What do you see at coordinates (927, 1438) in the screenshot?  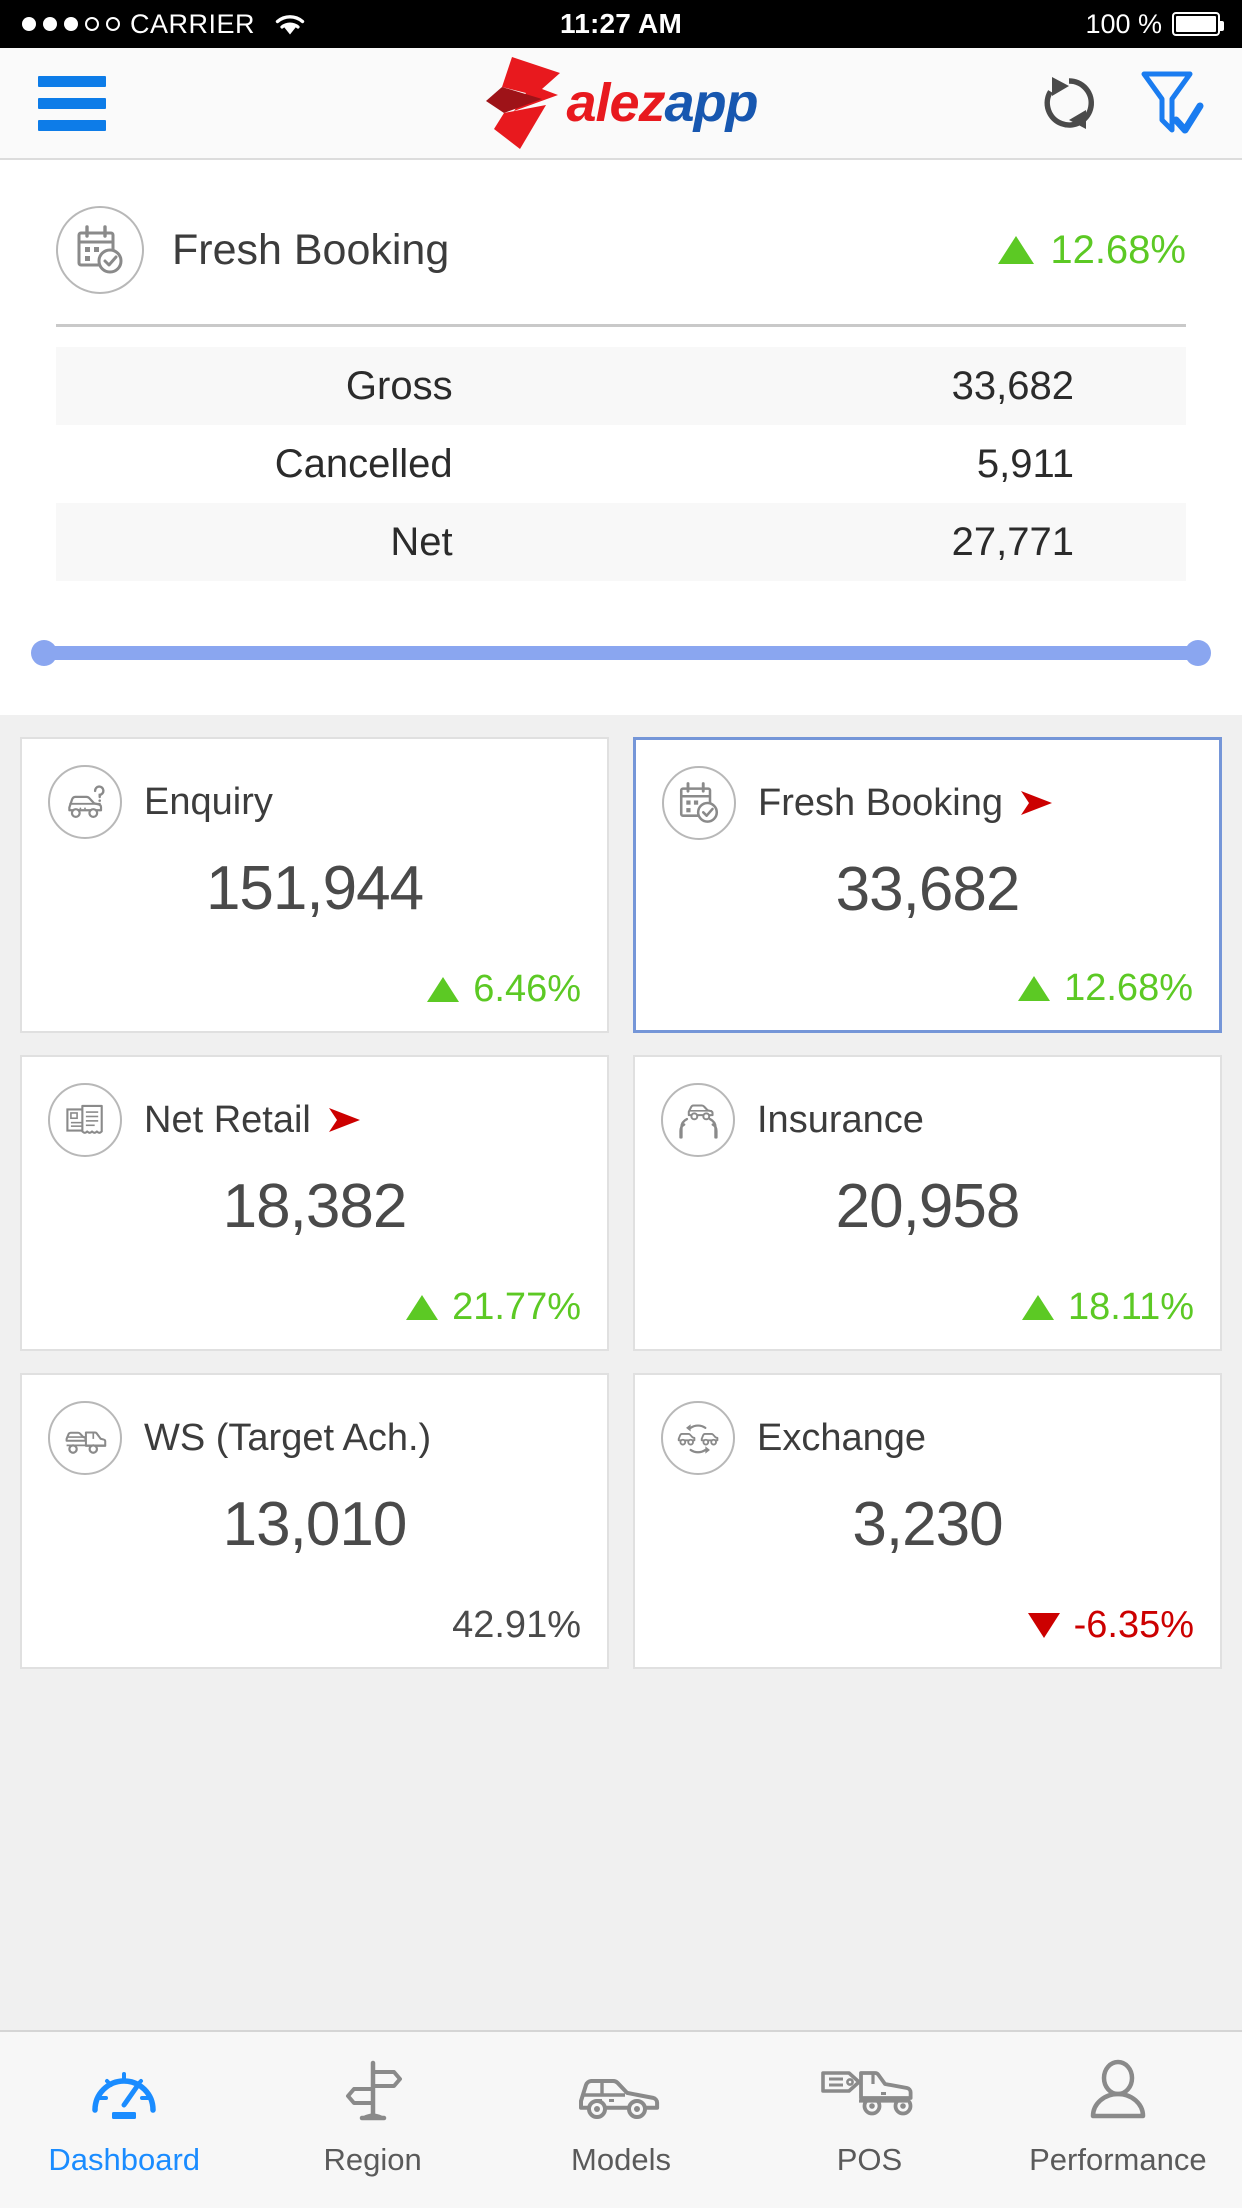 I see `card-header: Exchange` at bounding box center [927, 1438].